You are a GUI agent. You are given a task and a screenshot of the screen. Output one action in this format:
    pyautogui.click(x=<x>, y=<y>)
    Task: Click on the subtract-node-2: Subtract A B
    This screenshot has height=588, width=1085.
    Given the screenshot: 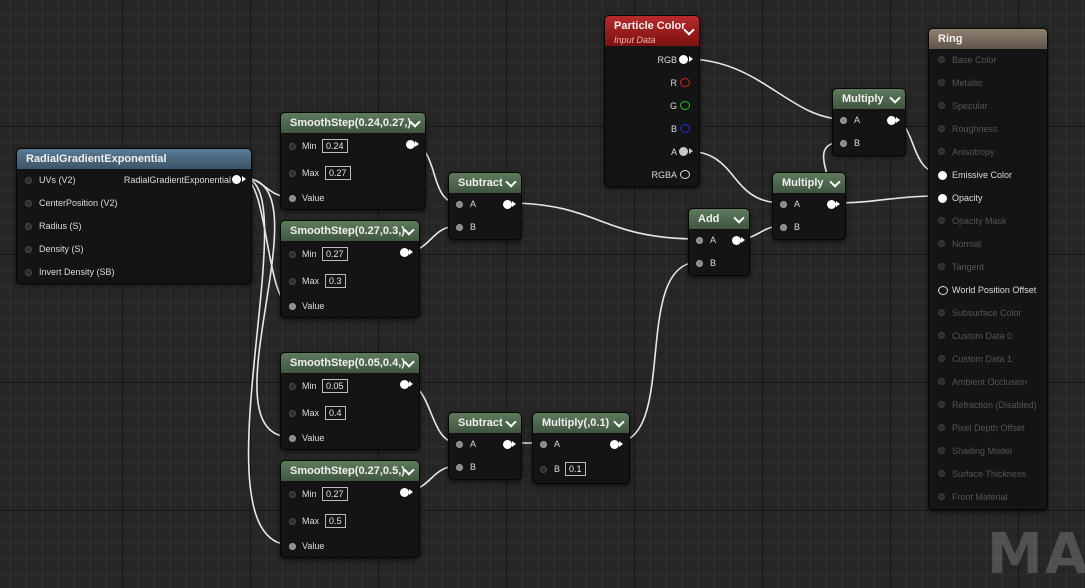 What is the action you would take?
    pyautogui.click(x=485, y=446)
    